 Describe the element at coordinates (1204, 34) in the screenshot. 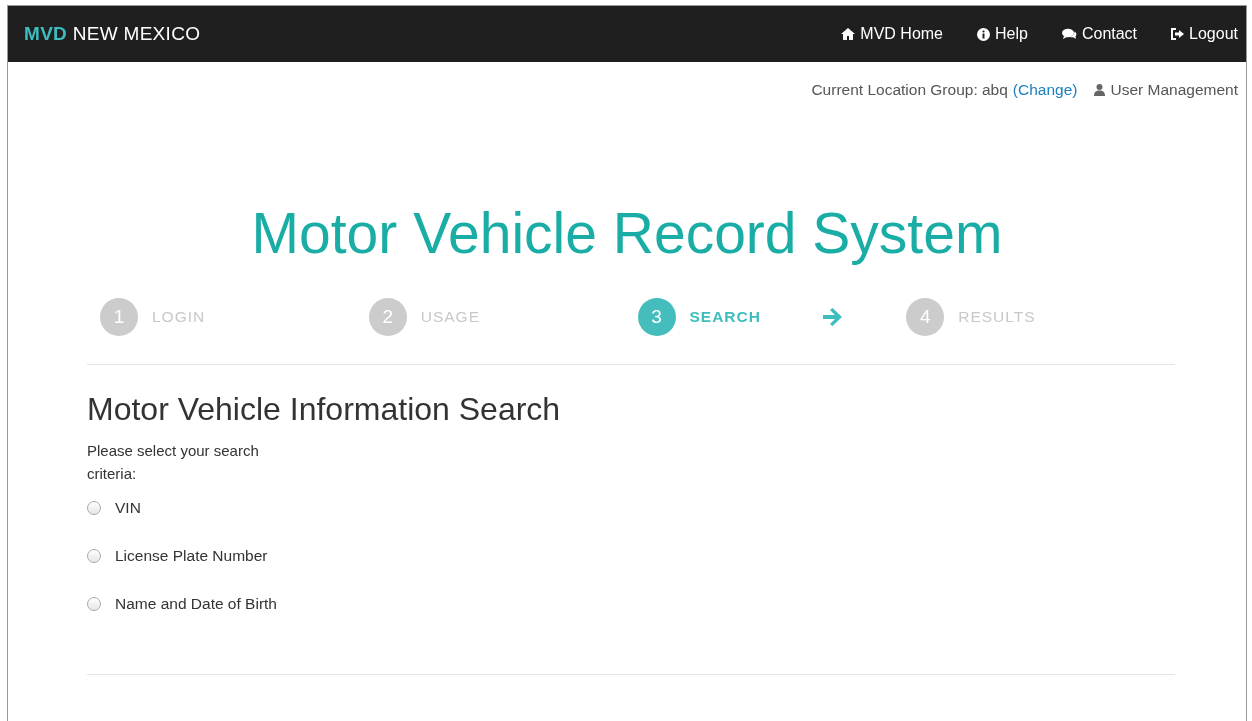

I see `nav-link: Logout` at that location.